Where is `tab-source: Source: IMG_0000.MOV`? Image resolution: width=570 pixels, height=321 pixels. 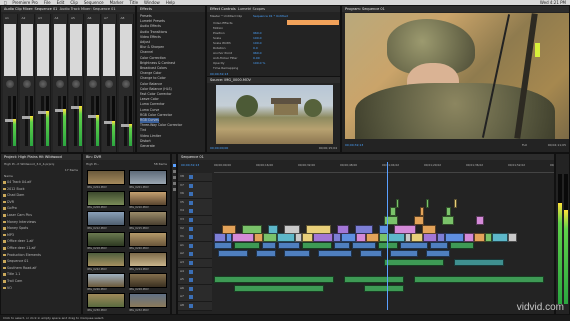
tab-source: Source: IMG_0000.MOV is located at coordinates (230, 80).